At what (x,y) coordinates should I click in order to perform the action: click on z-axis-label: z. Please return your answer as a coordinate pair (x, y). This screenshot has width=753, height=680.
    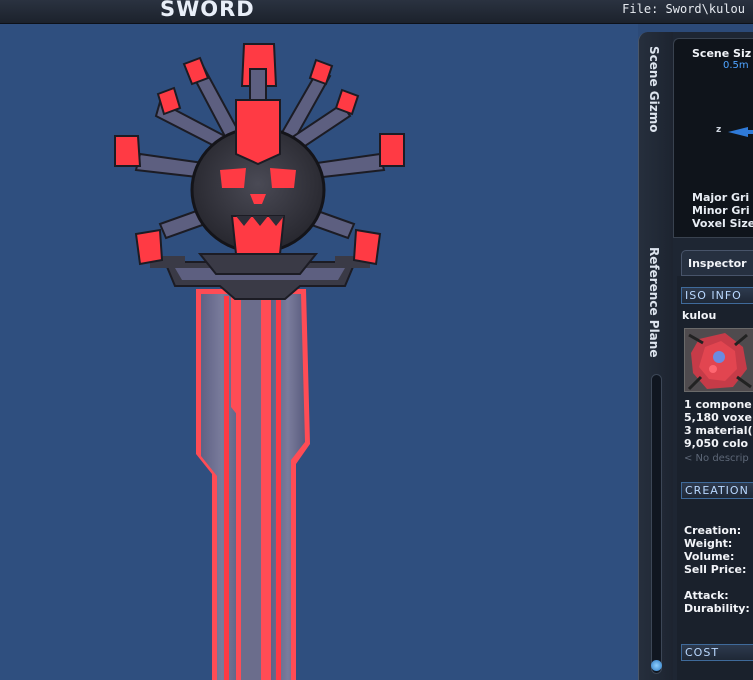
    Looking at the image, I should click on (719, 130).